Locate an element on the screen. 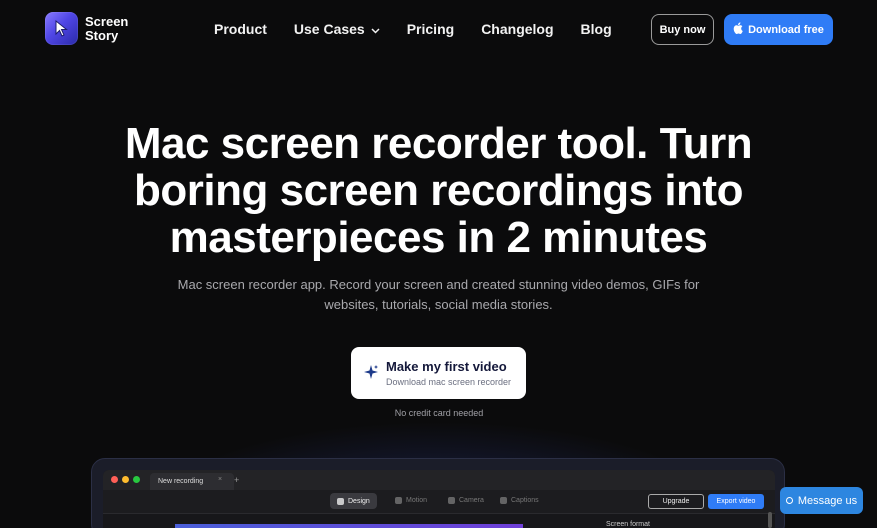 The image size is (877, 528). nav-link-pricing: Pricing is located at coordinates (430, 29).